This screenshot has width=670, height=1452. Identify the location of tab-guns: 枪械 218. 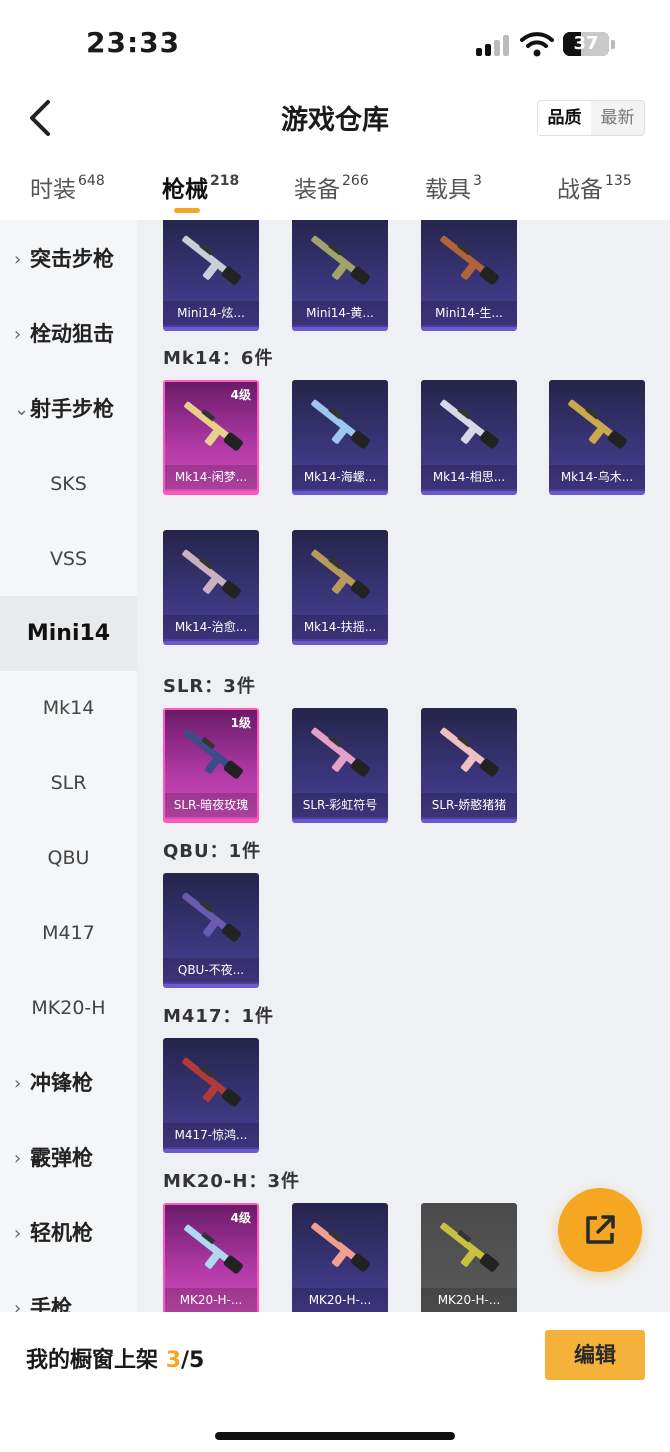
(200, 187).